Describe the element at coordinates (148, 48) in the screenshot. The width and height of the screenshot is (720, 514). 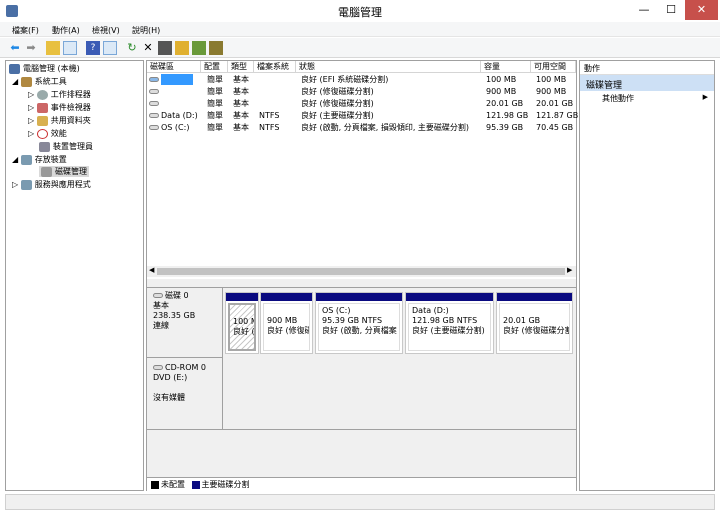
I see `delete-icon: ✕` at that location.